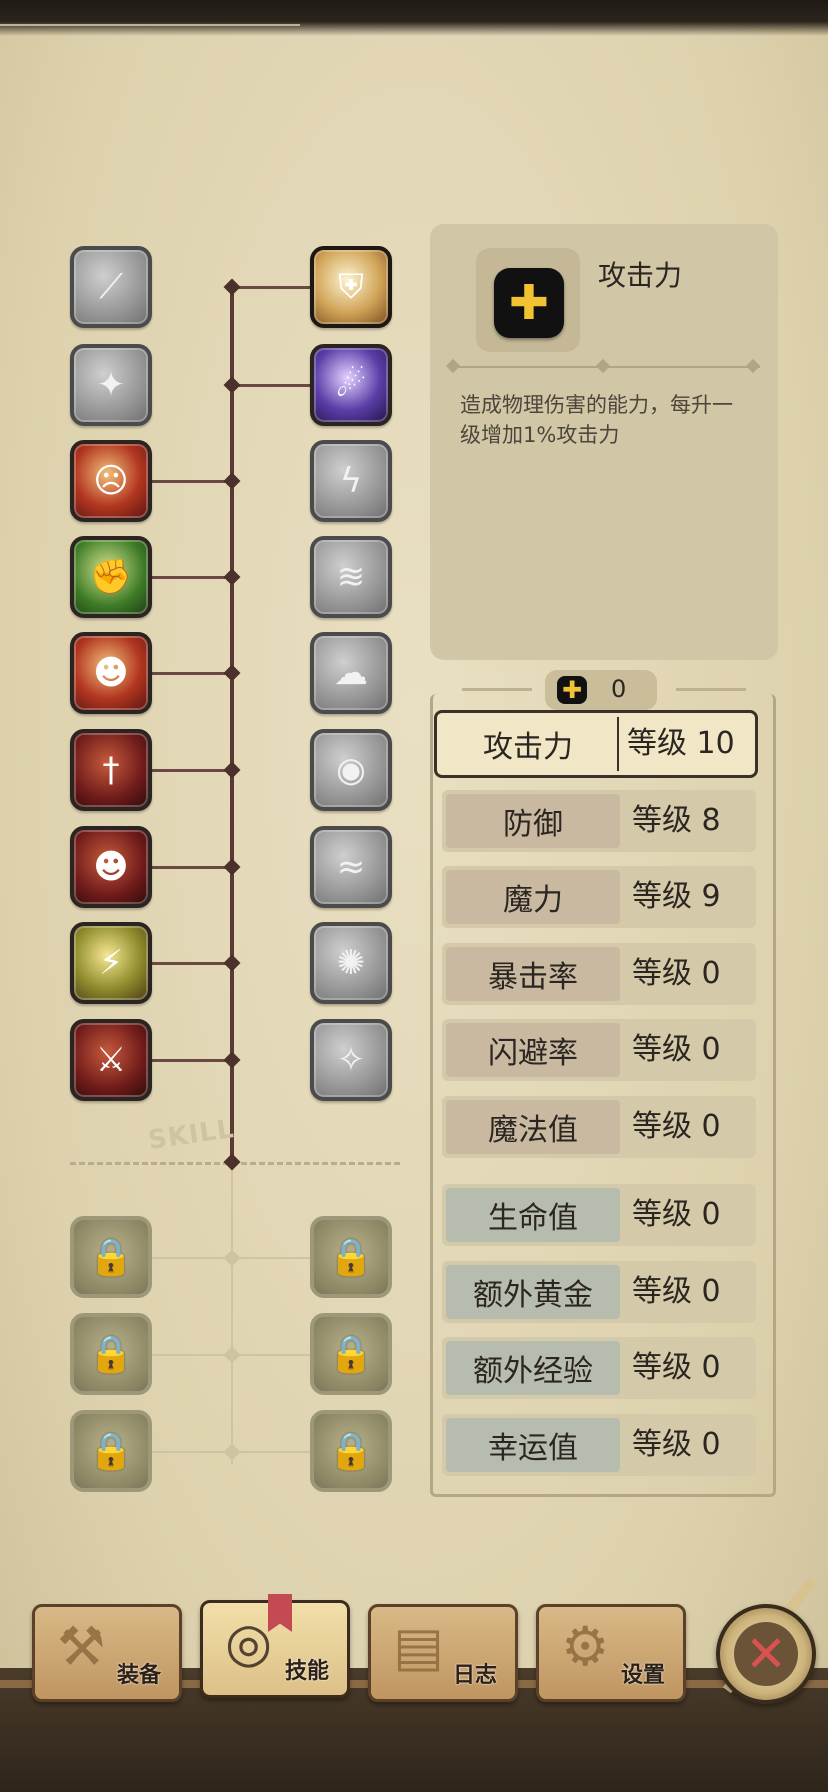  Describe the element at coordinates (306, 1671) in the screenshot. I see `tab-label: 技能` at that location.